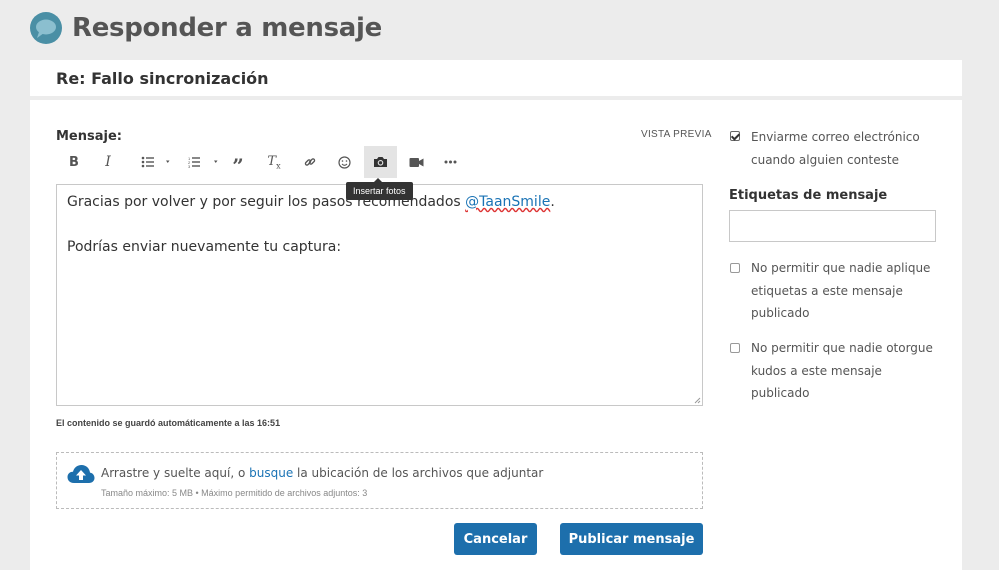 This screenshot has height=570, width=999. Describe the element at coordinates (735, 348) in the screenshot. I see `no-kudos-checkbox` at that location.